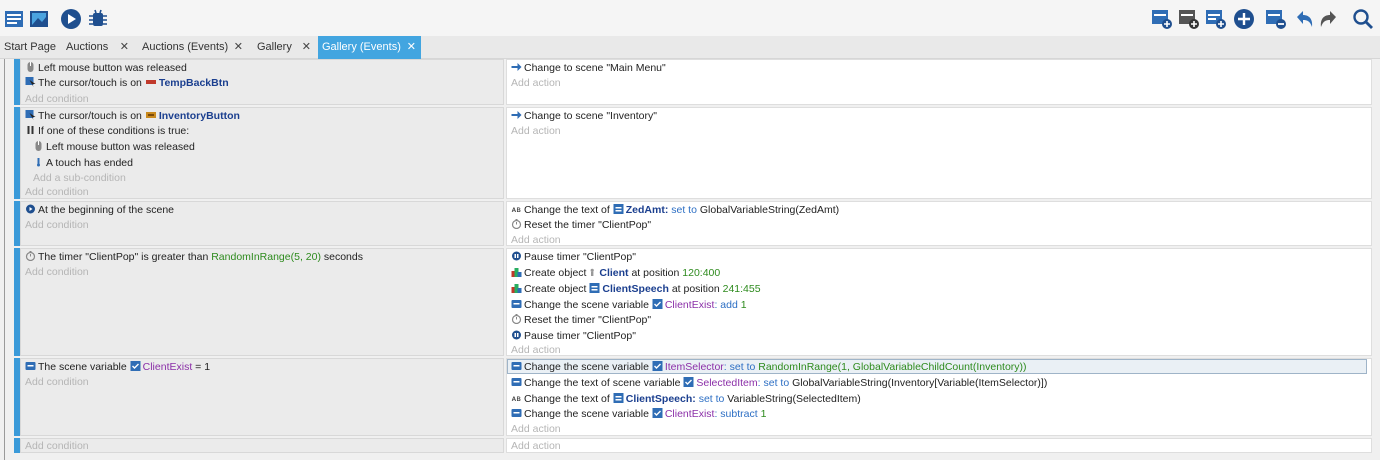 The image size is (1380, 460). Describe the element at coordinates (1162, 19) in the screenshot. I see `add-event-icon` at that location.